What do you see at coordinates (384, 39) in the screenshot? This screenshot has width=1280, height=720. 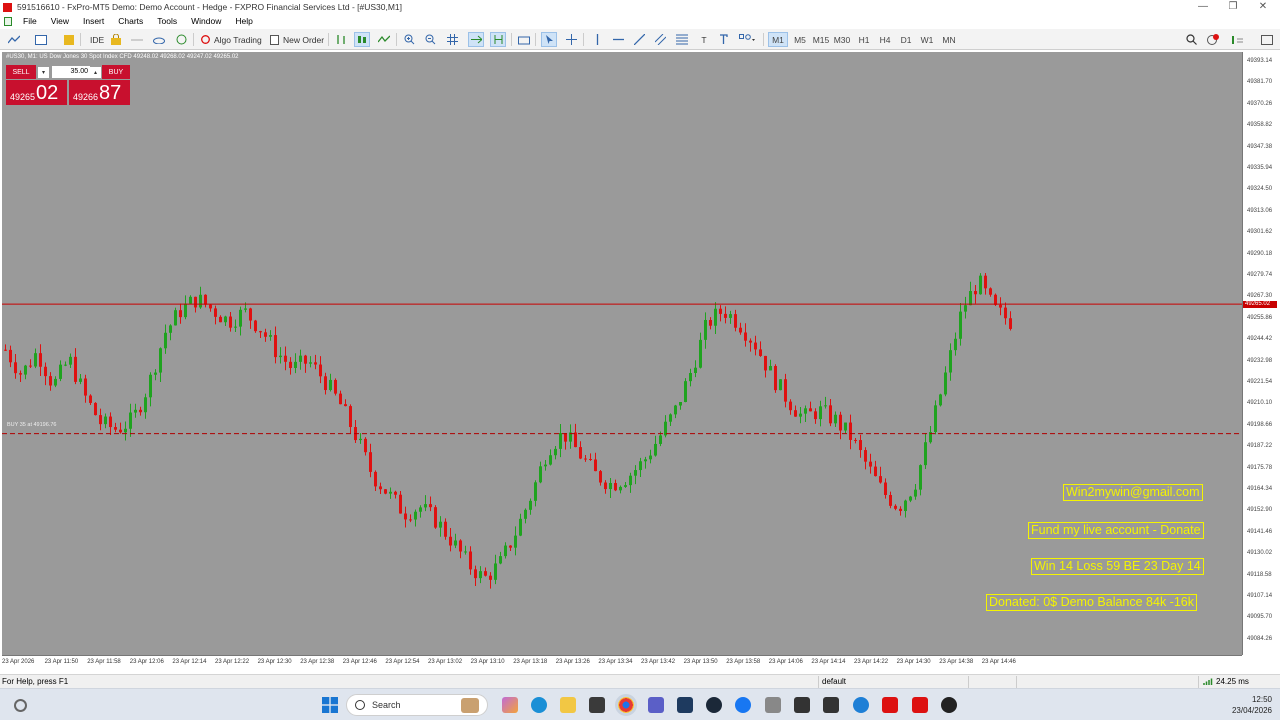 I see `line-chart-icon` at bounding box center [384, 39].